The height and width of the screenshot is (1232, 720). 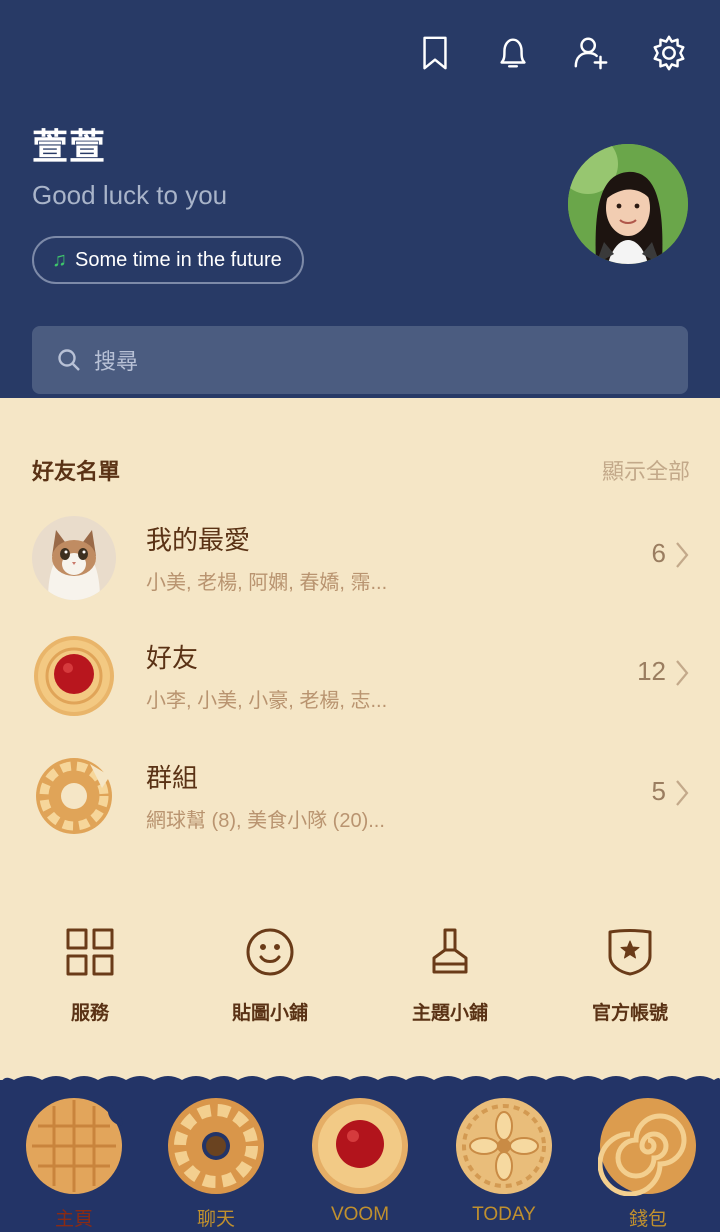 What do you see at coordinates (73, 1219) in the screenshot?
I see `nav-label: 主頁` at bounding box center [73, 1219].